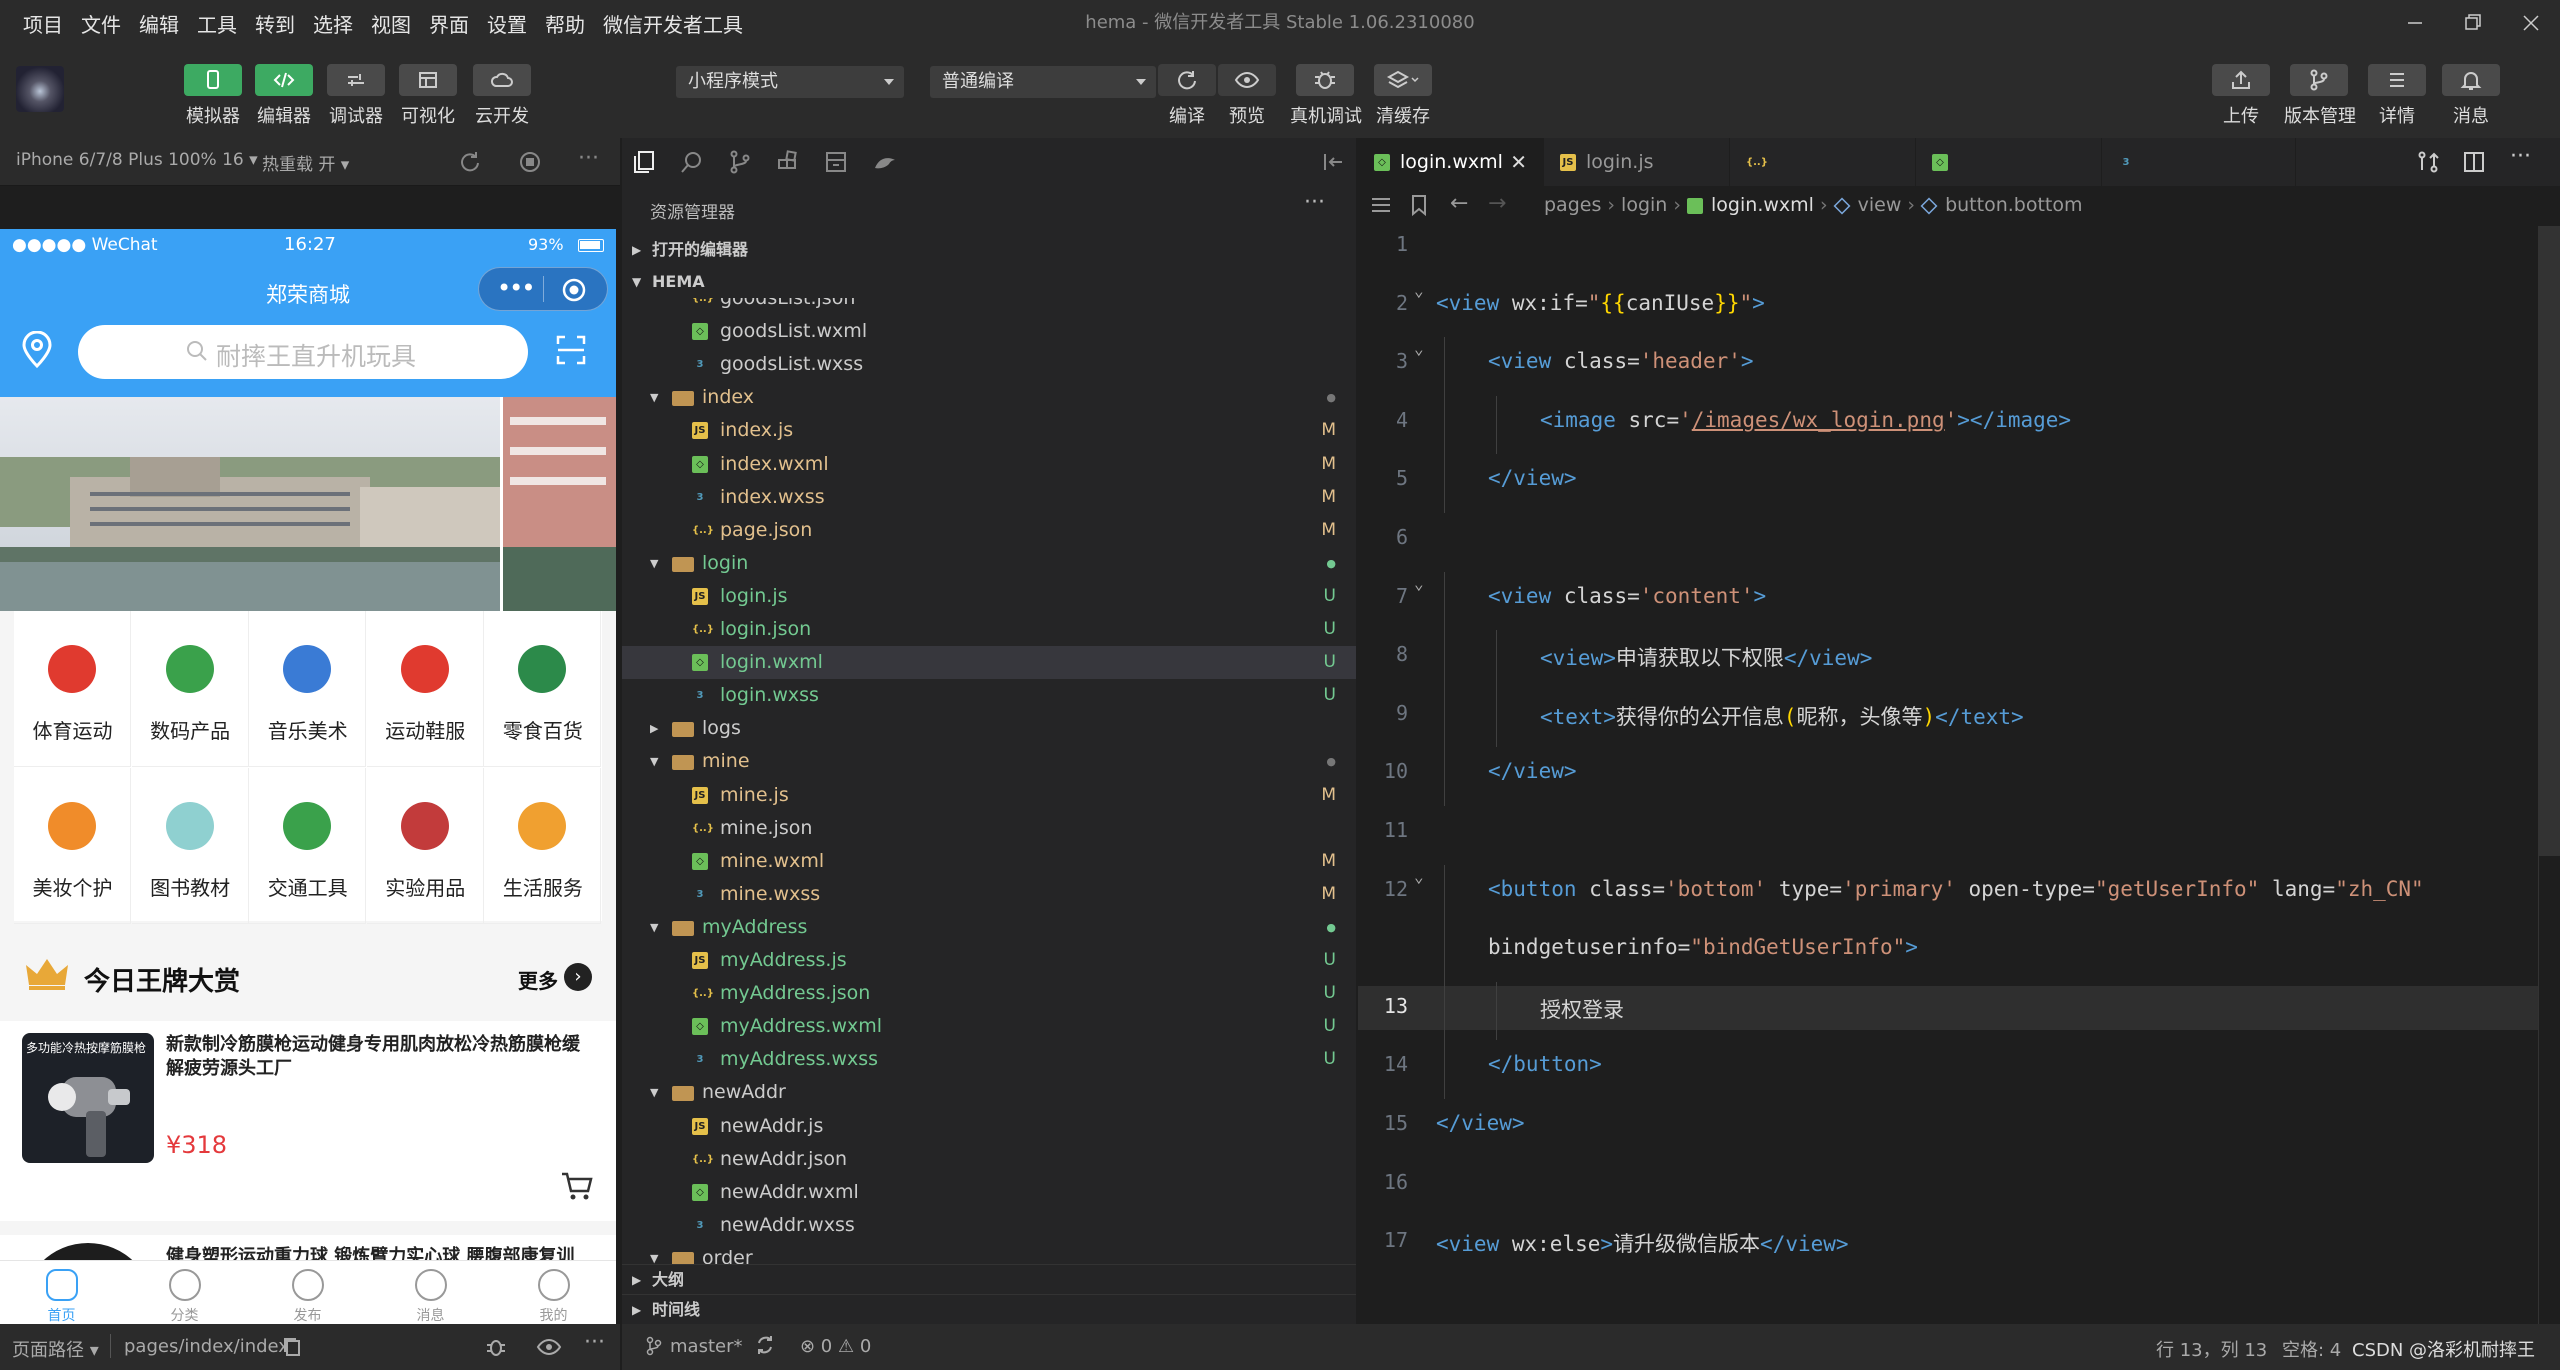  I want to click on menu-item: 帮助, so click(565, 23).